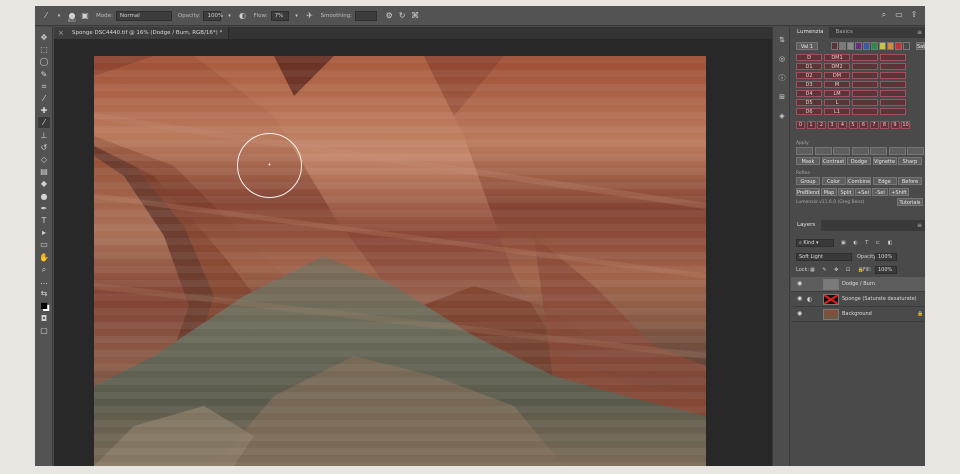  I want to click on kind-filter: ⌕ Kind ▾, so click(815, 243).